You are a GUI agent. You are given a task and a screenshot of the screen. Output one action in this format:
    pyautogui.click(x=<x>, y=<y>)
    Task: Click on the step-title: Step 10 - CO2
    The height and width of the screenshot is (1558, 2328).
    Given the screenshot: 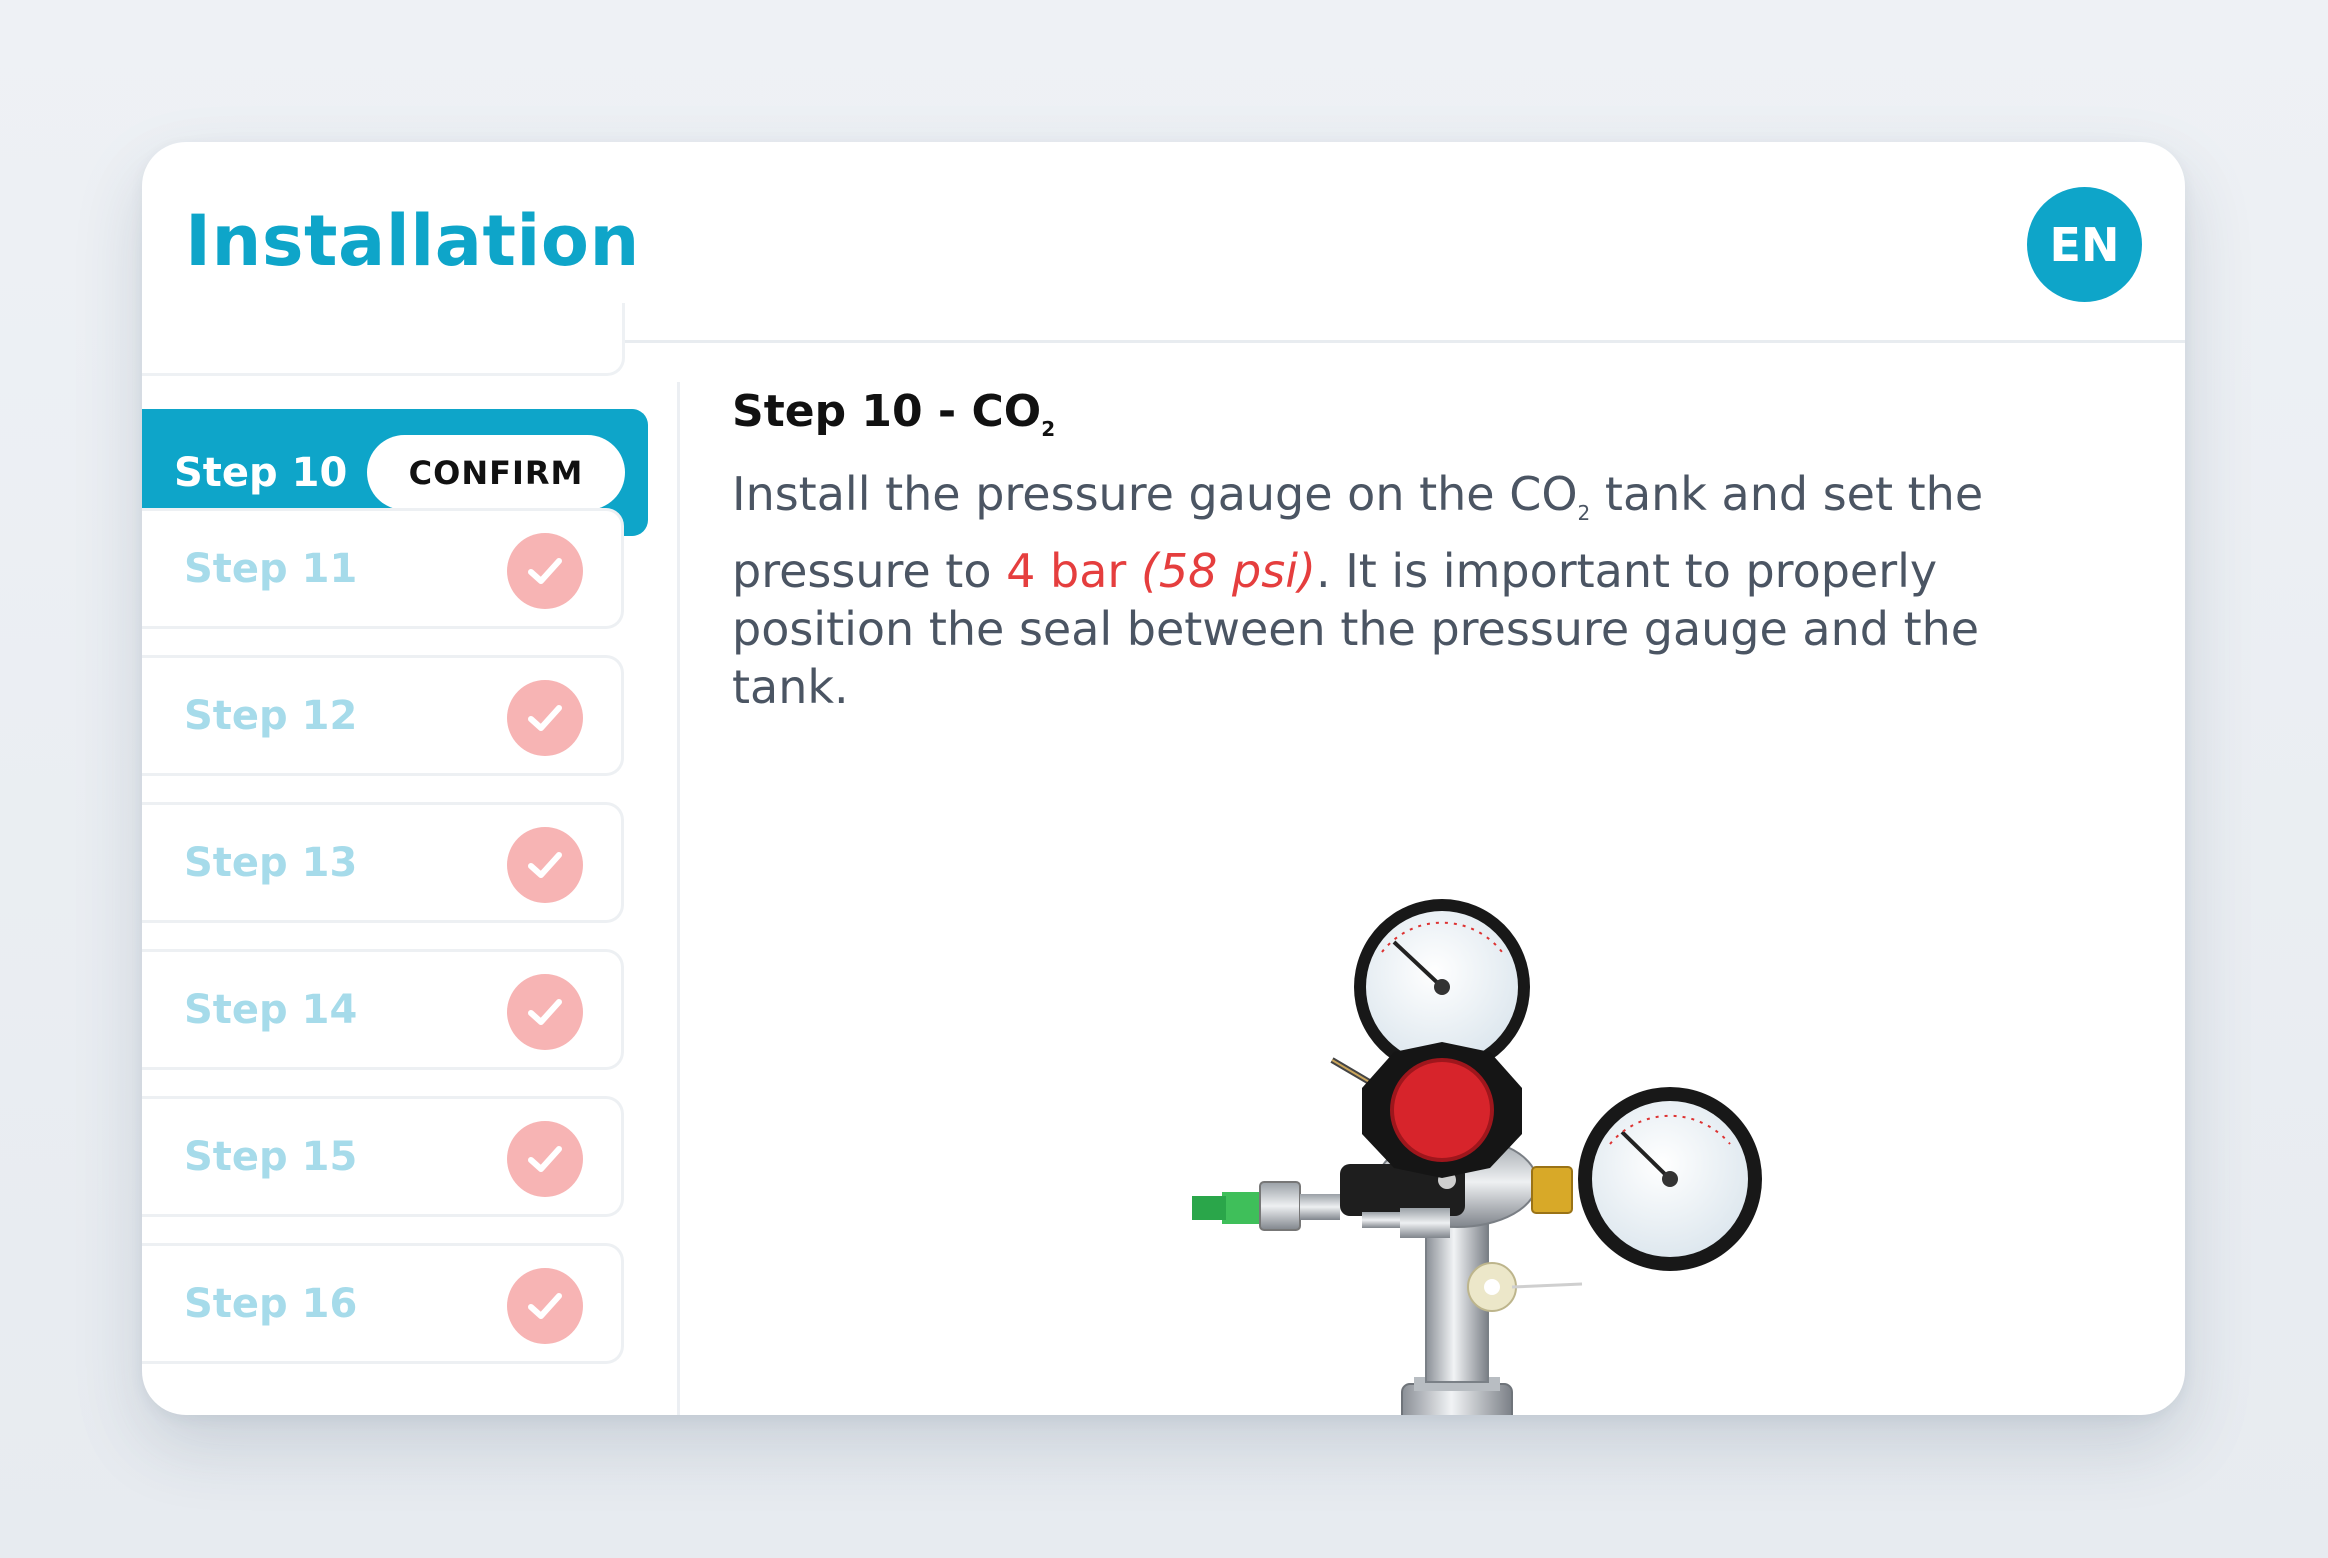 What is the action you would take?
    pyautogui.click(x=1432, y=420)
    